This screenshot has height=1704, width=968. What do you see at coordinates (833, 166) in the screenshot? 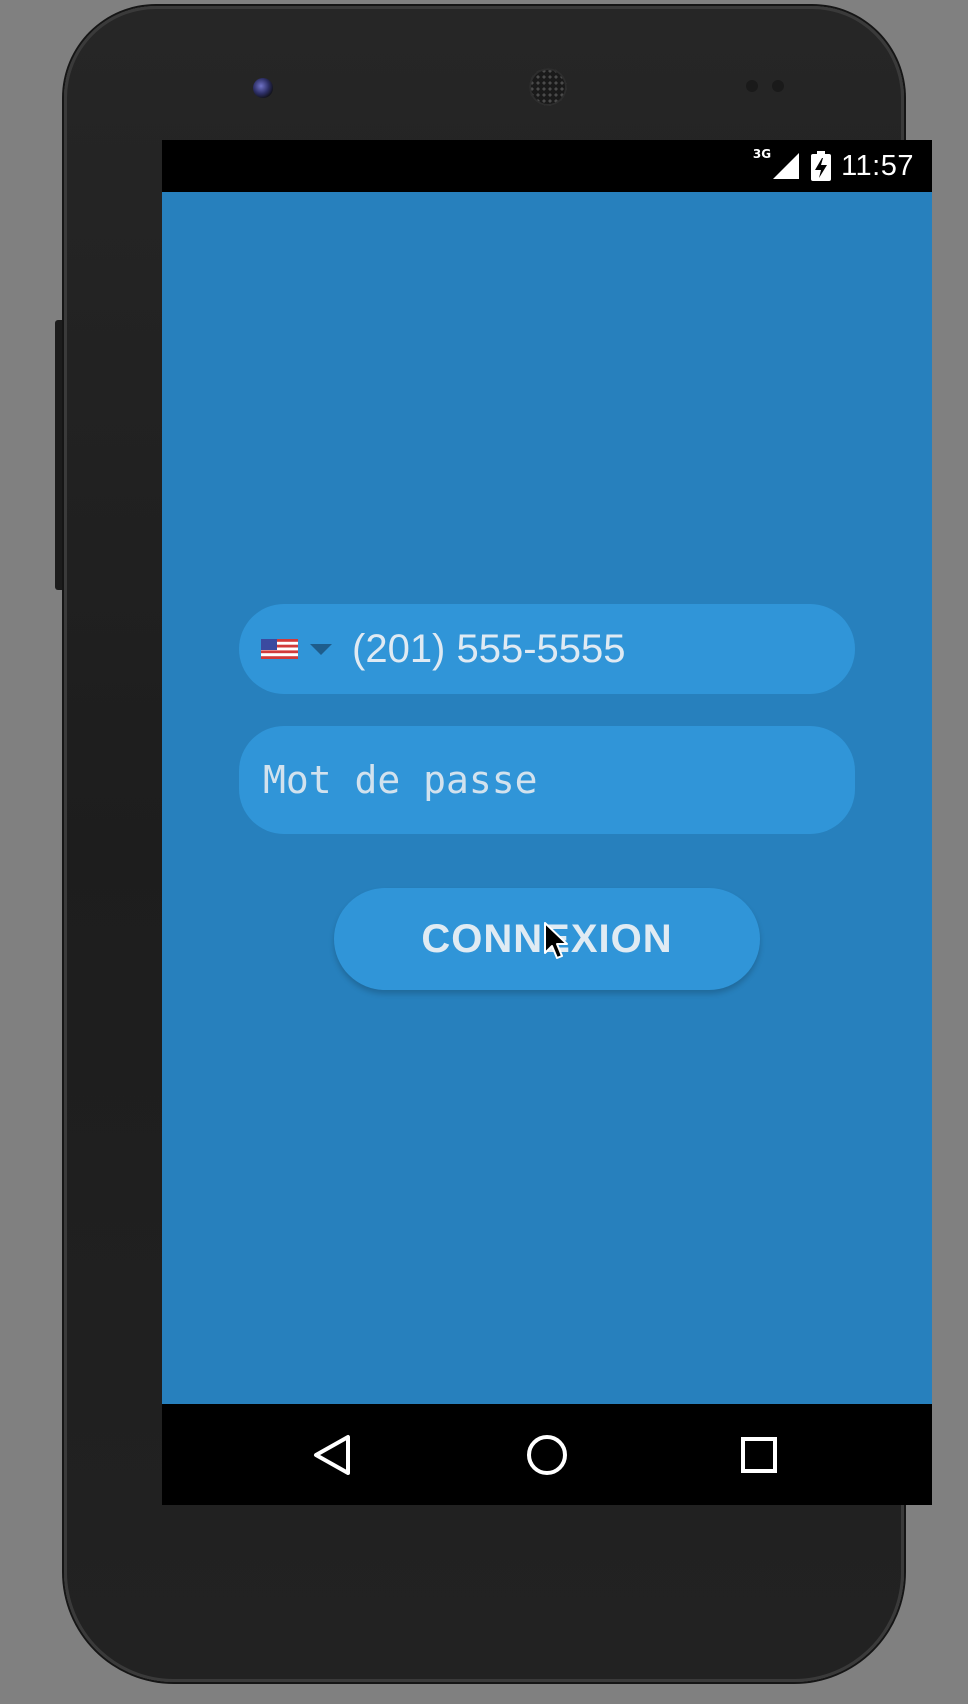
I see `status-icons: 3G 11:57` at bounding box center [833, 166].